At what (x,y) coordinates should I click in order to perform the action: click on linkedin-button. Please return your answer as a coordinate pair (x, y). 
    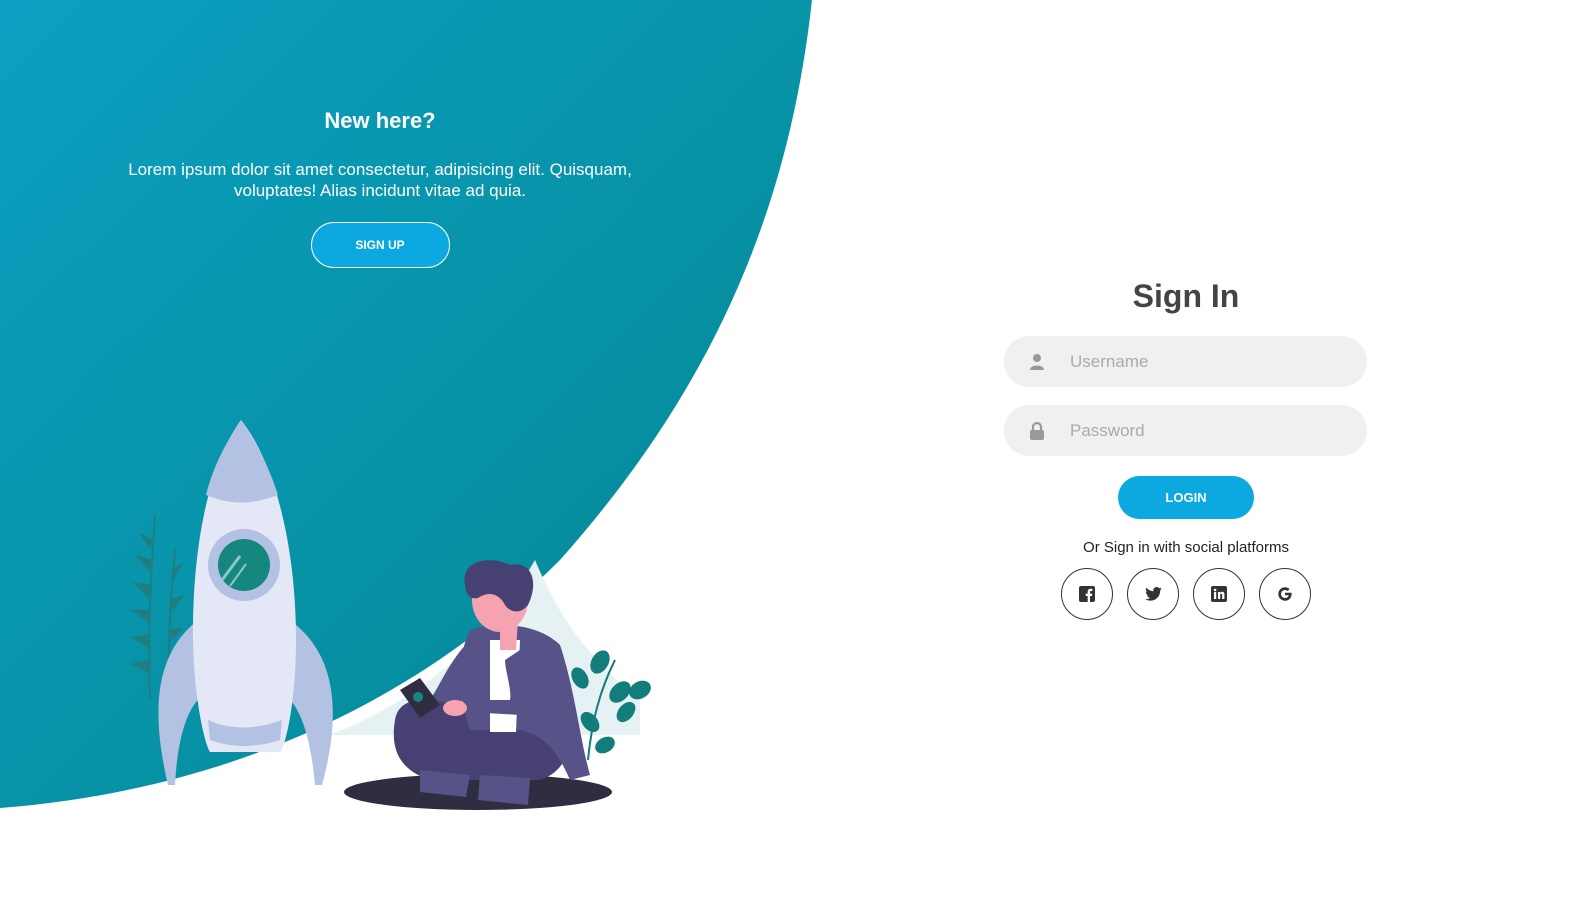
    Looking at the image, I should click on (1219, 594).